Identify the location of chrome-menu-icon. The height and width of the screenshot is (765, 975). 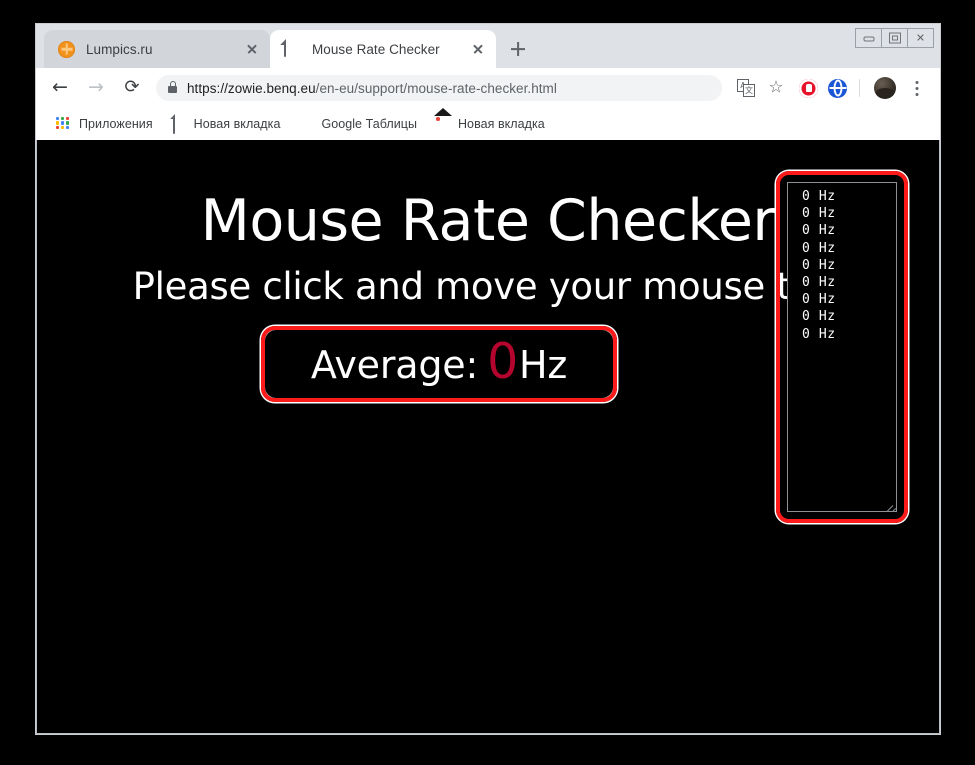
(917, 88).